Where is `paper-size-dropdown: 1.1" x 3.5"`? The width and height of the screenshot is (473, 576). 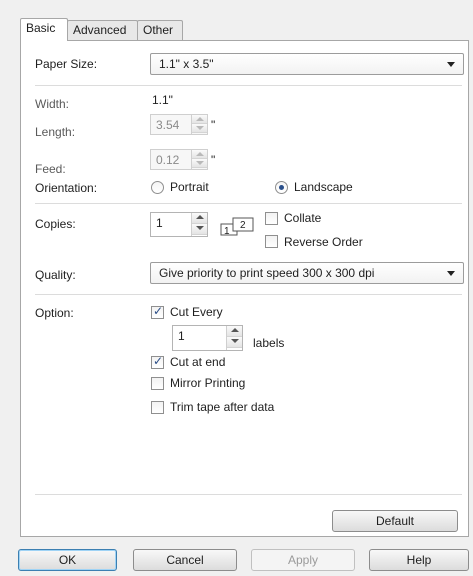
paper-size-dropdown: 1.1" x 3.5" is located at coordinates (307, 64).